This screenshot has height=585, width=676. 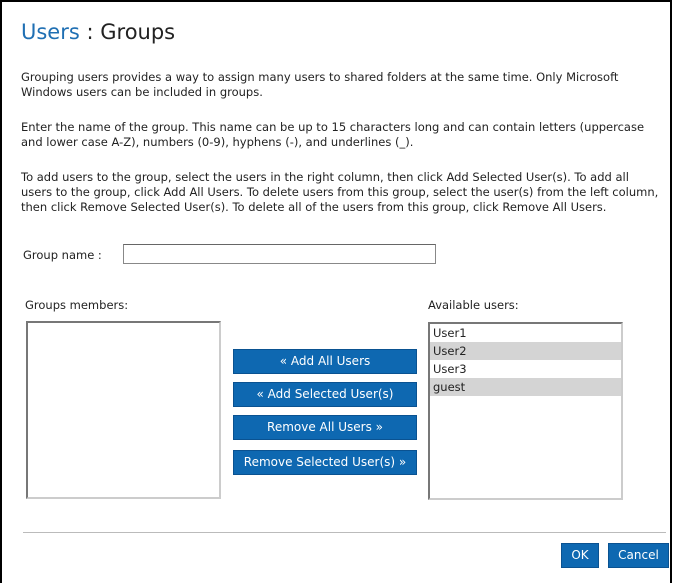 What do you see at coordinates (638, 555) in the screenshot?
I see `cancel-button: Cancel` at bounding box center [638, 555].